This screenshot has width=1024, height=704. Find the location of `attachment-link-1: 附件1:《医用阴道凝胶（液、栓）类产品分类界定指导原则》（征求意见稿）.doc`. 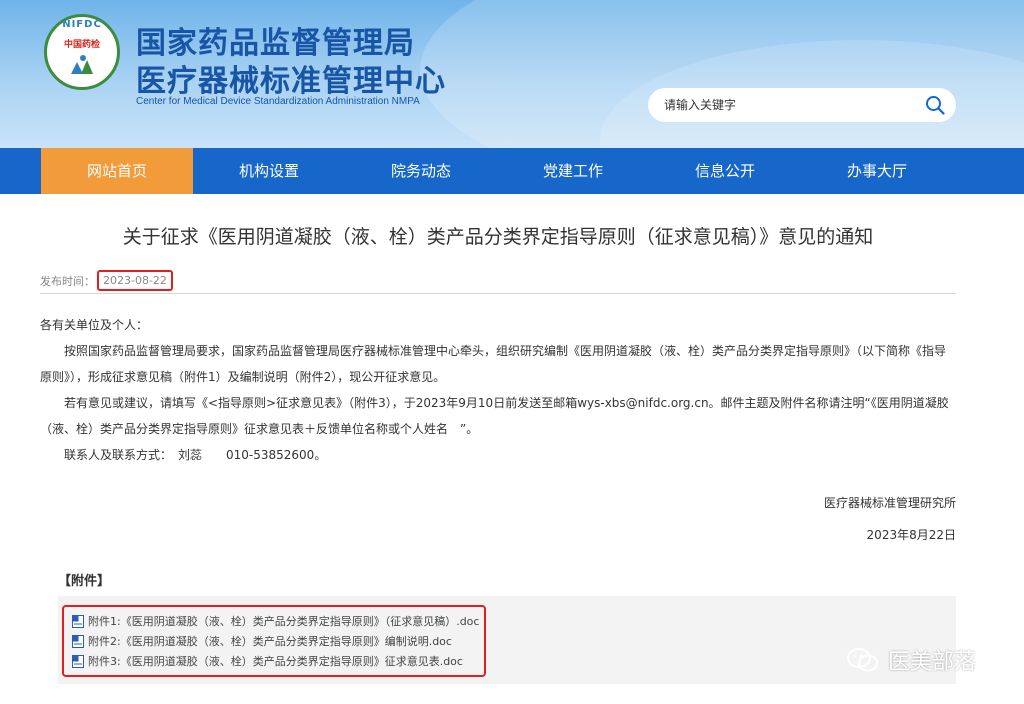

attachment-link-1: 附件1:《医用阴道凝胶（液、栓）类产品分类界定指导原则》（征求意见稿）.doc is located at coordinates (278, 621).